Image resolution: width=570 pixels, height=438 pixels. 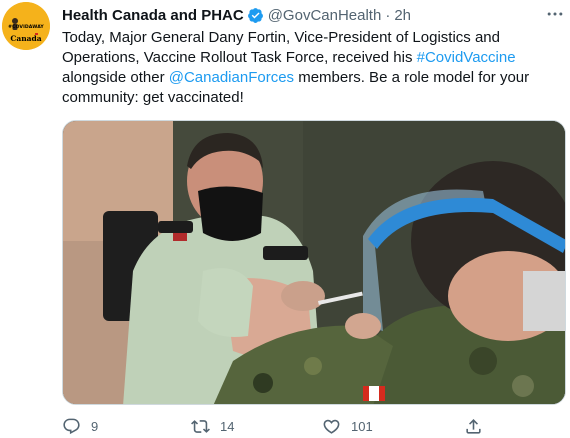 I want to click on retweet-count: 14, so click(x=227, y=426).